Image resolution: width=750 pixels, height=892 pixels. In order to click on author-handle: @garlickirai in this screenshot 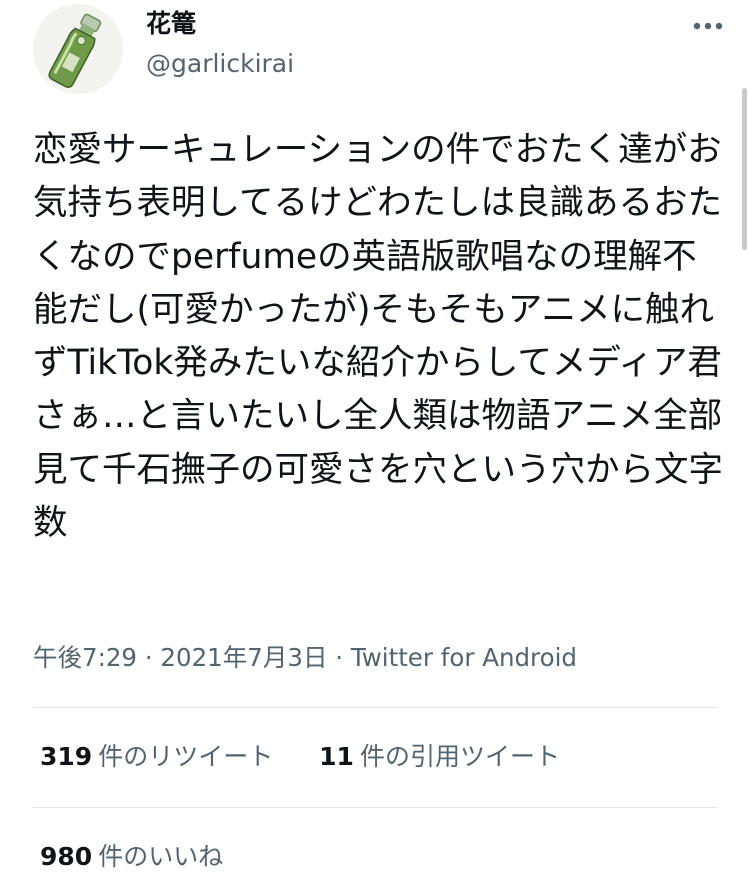, I will do `click(220, 64)`.